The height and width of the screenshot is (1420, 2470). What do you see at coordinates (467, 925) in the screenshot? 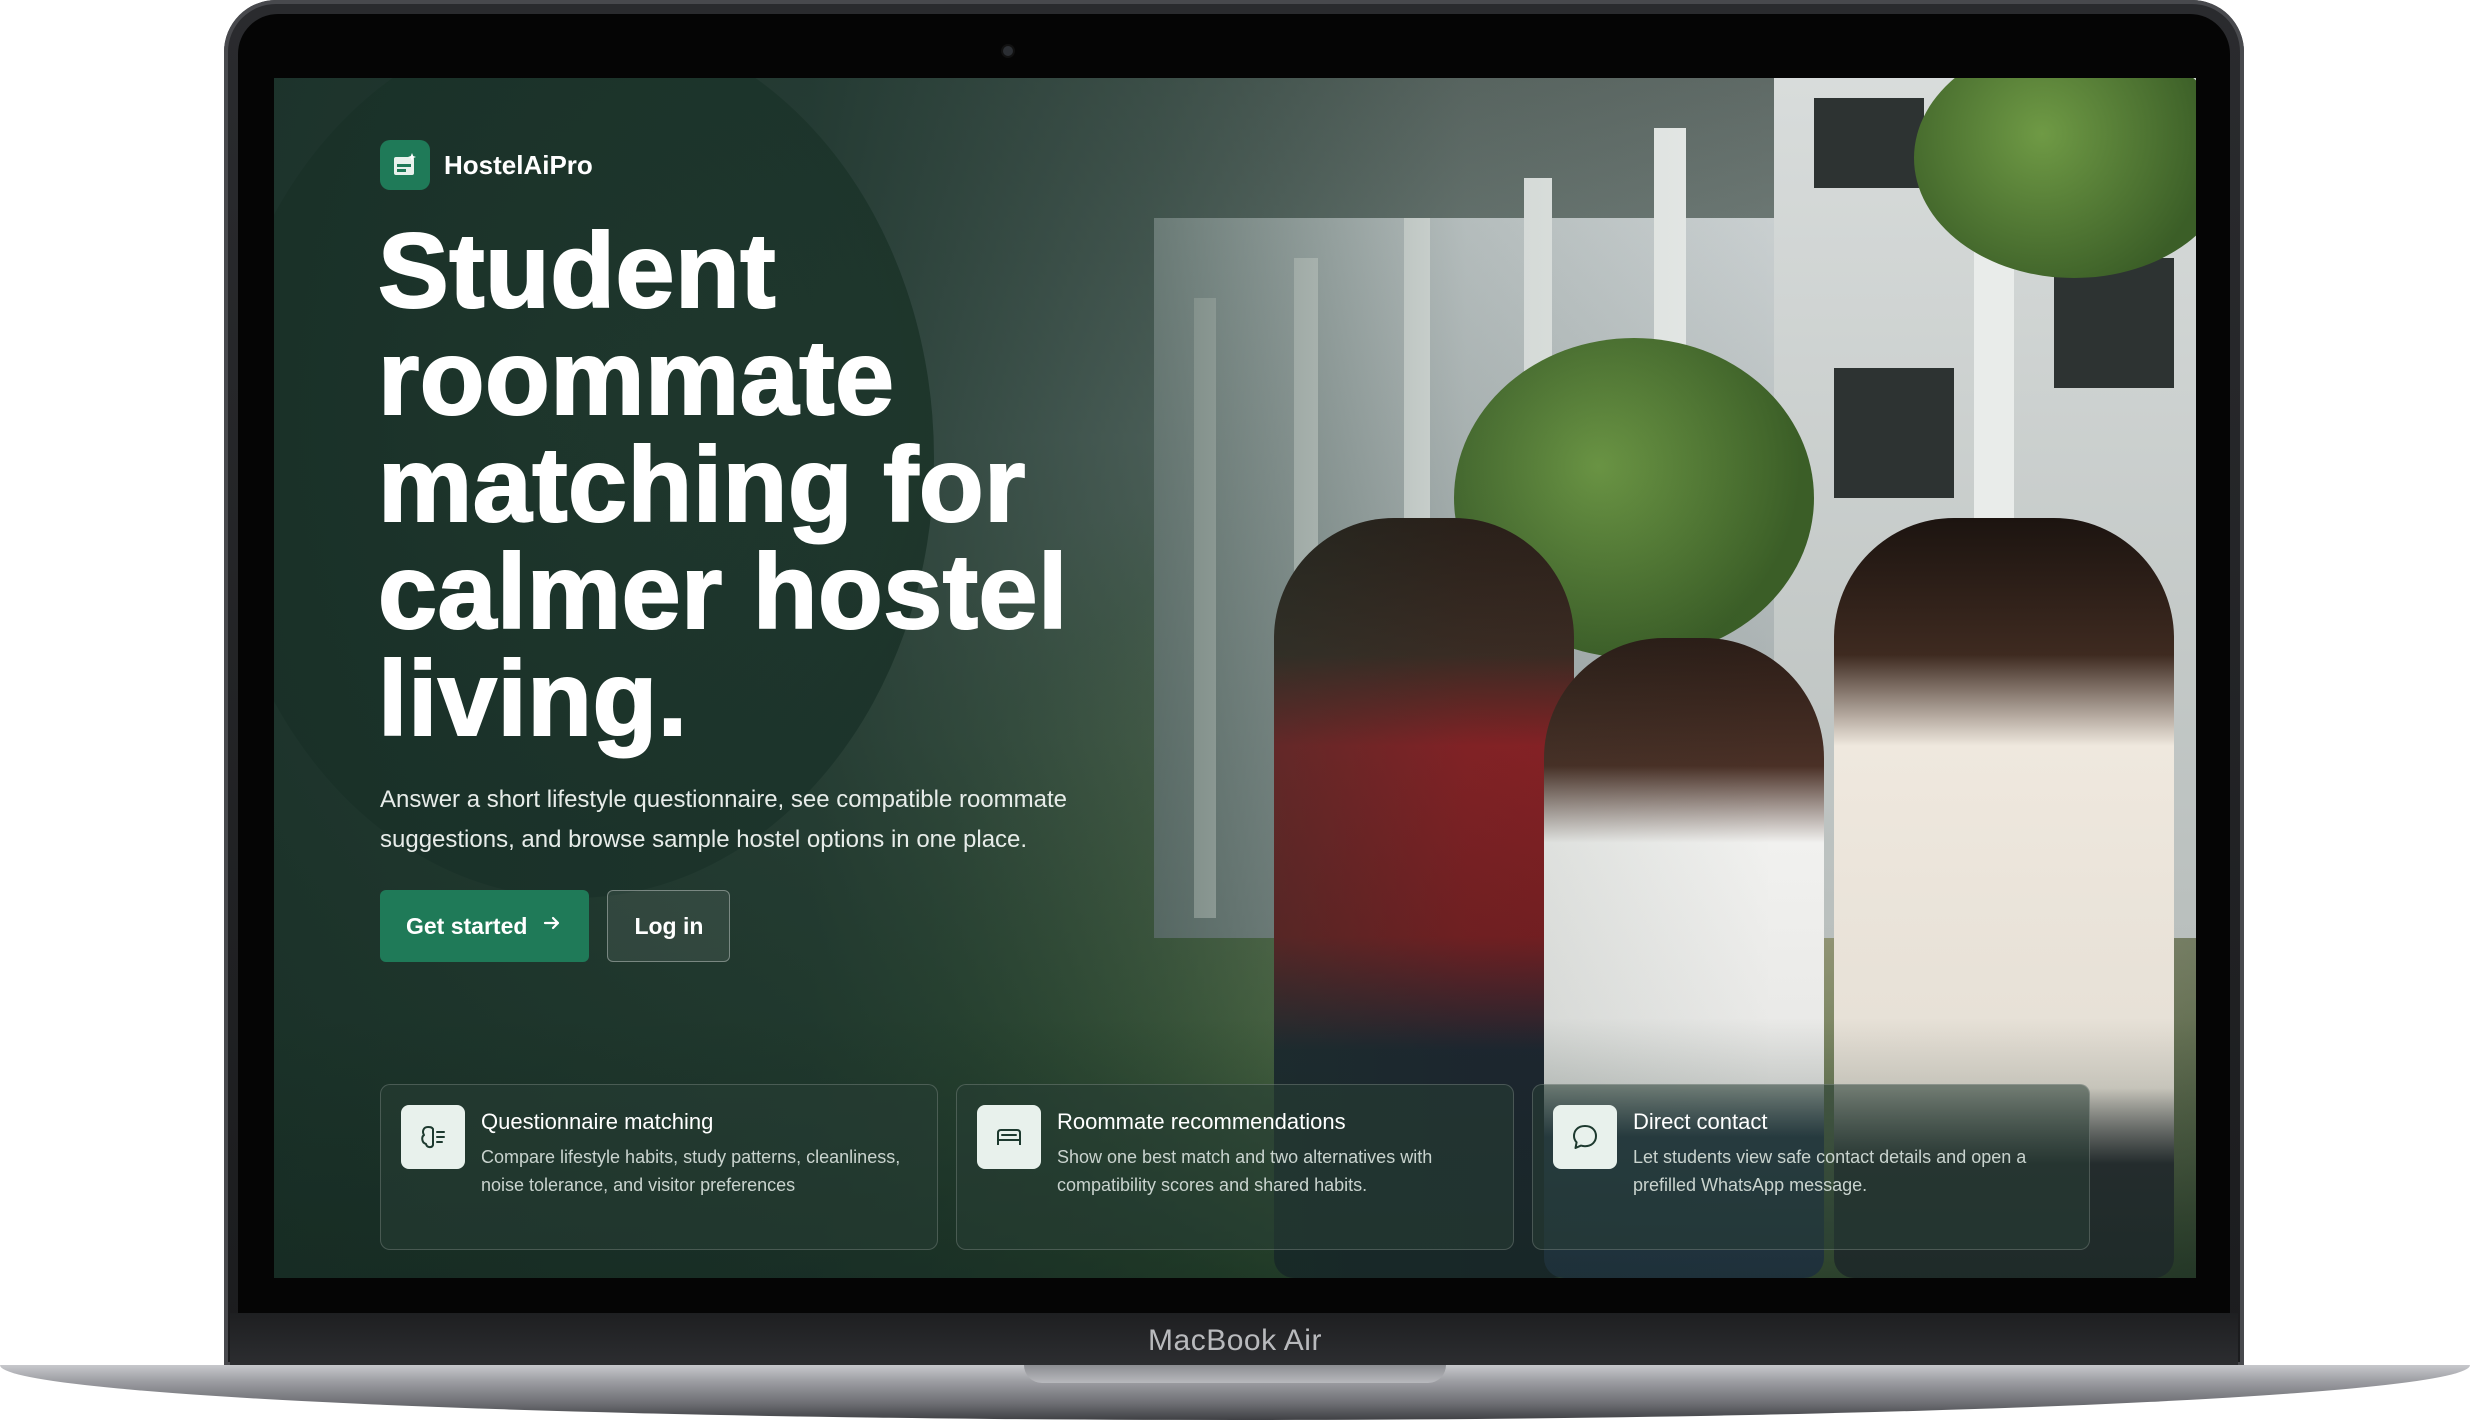
I see `get-started-label: Get started` at bounding box center [467, 925].